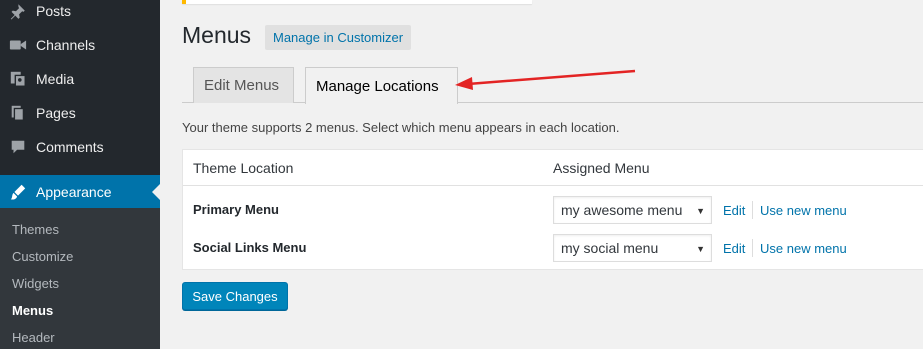 This screenshot has width=923, height=349. I want to click on sidebar-item-comments: Comments, so click(80, 147).